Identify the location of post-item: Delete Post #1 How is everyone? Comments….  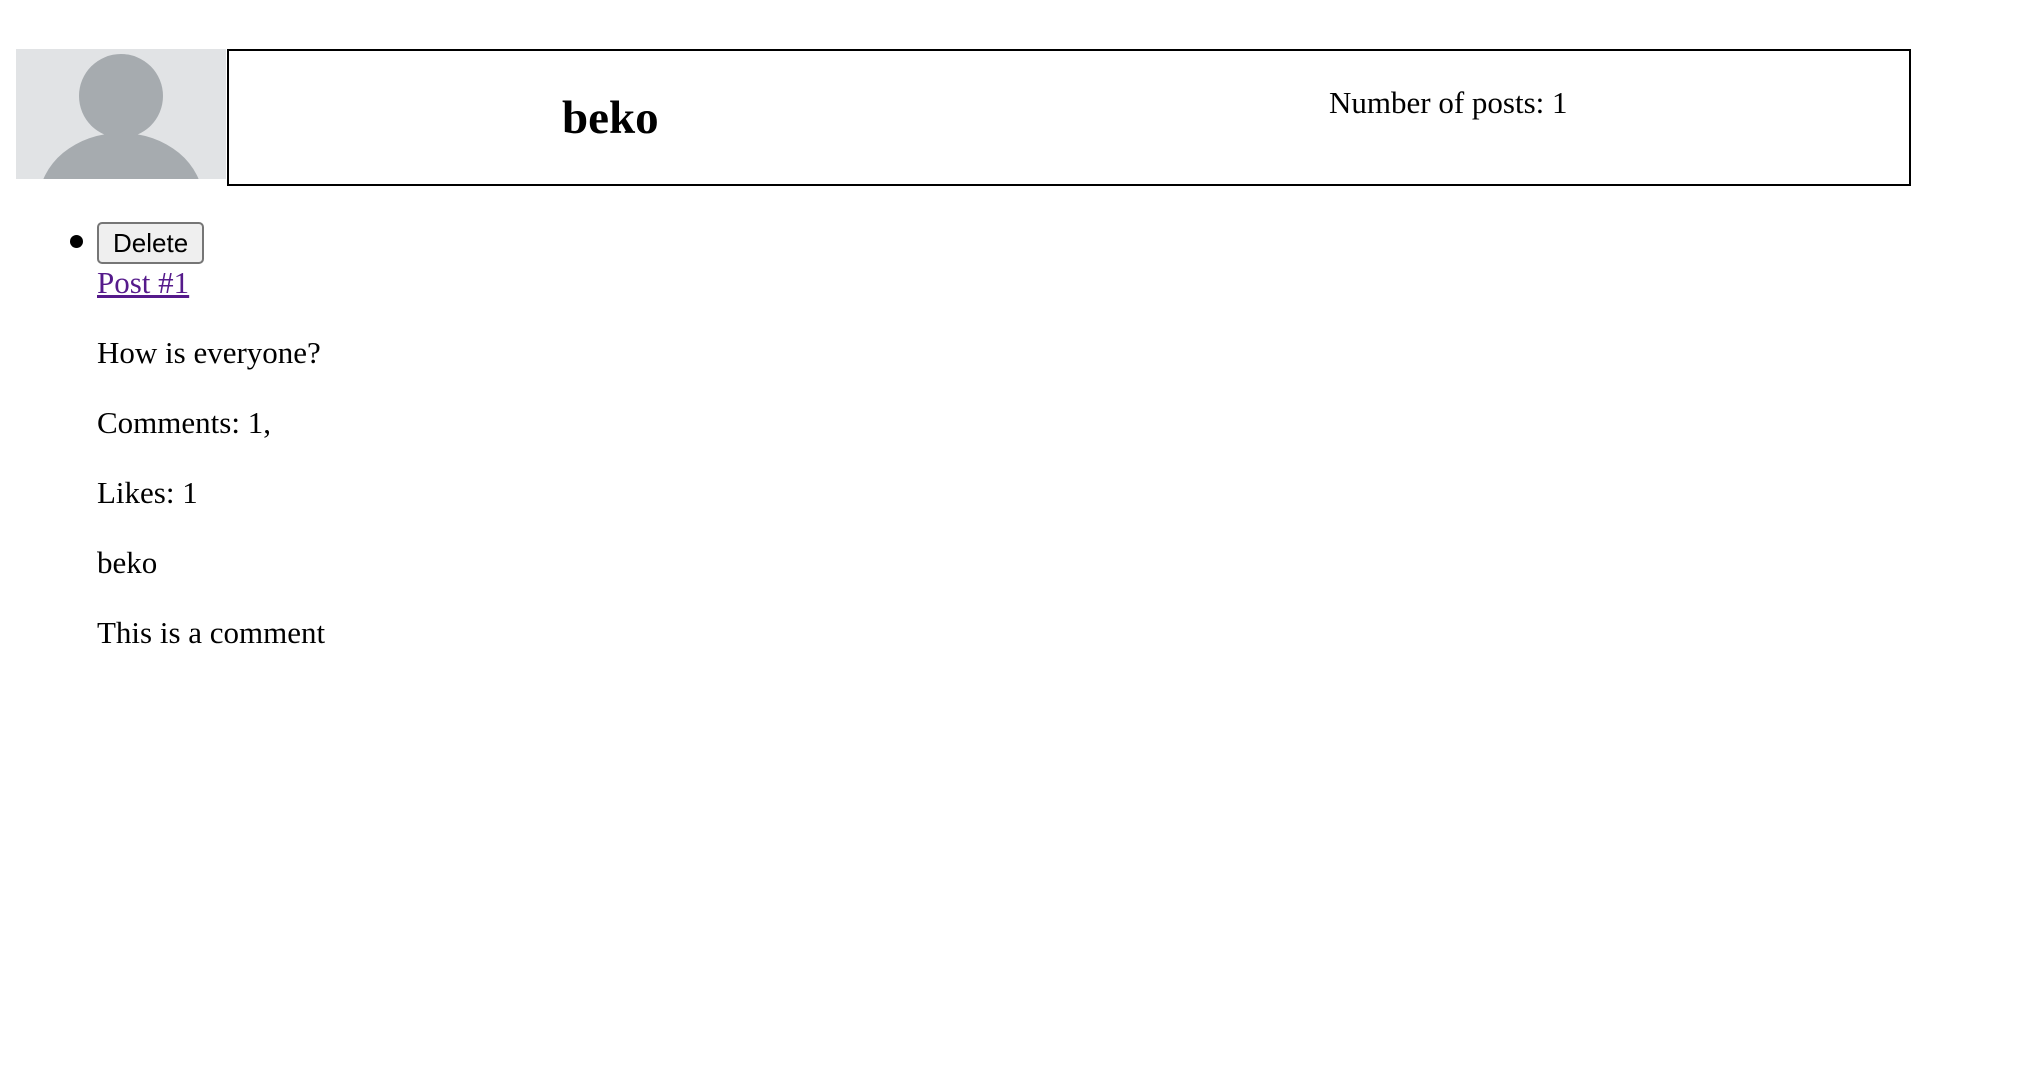
(198, 436).